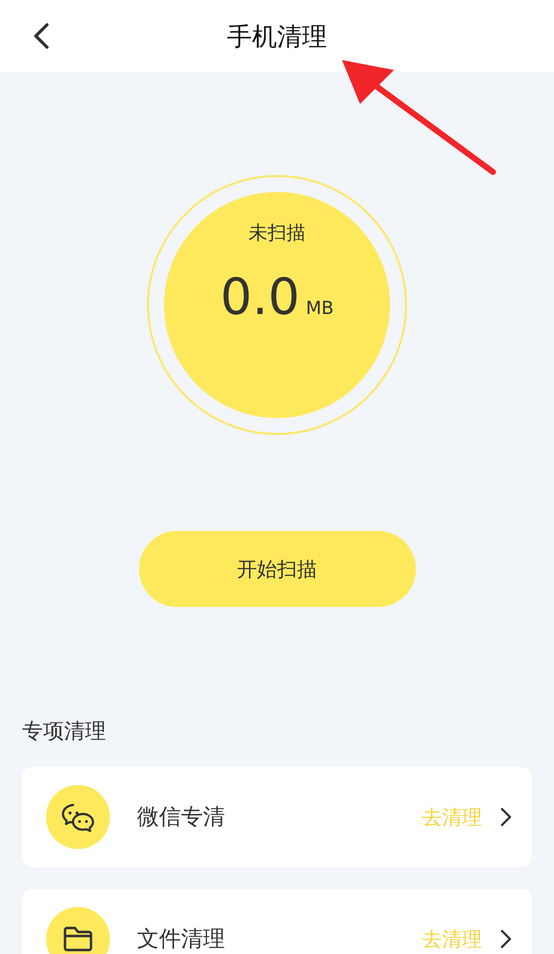 The width and height of the screenshot is (554, 954). What do you see at coordinates (181, 940) in the screenshot?
I see `item-name: 文件清理` at bounding box center [181, 940].